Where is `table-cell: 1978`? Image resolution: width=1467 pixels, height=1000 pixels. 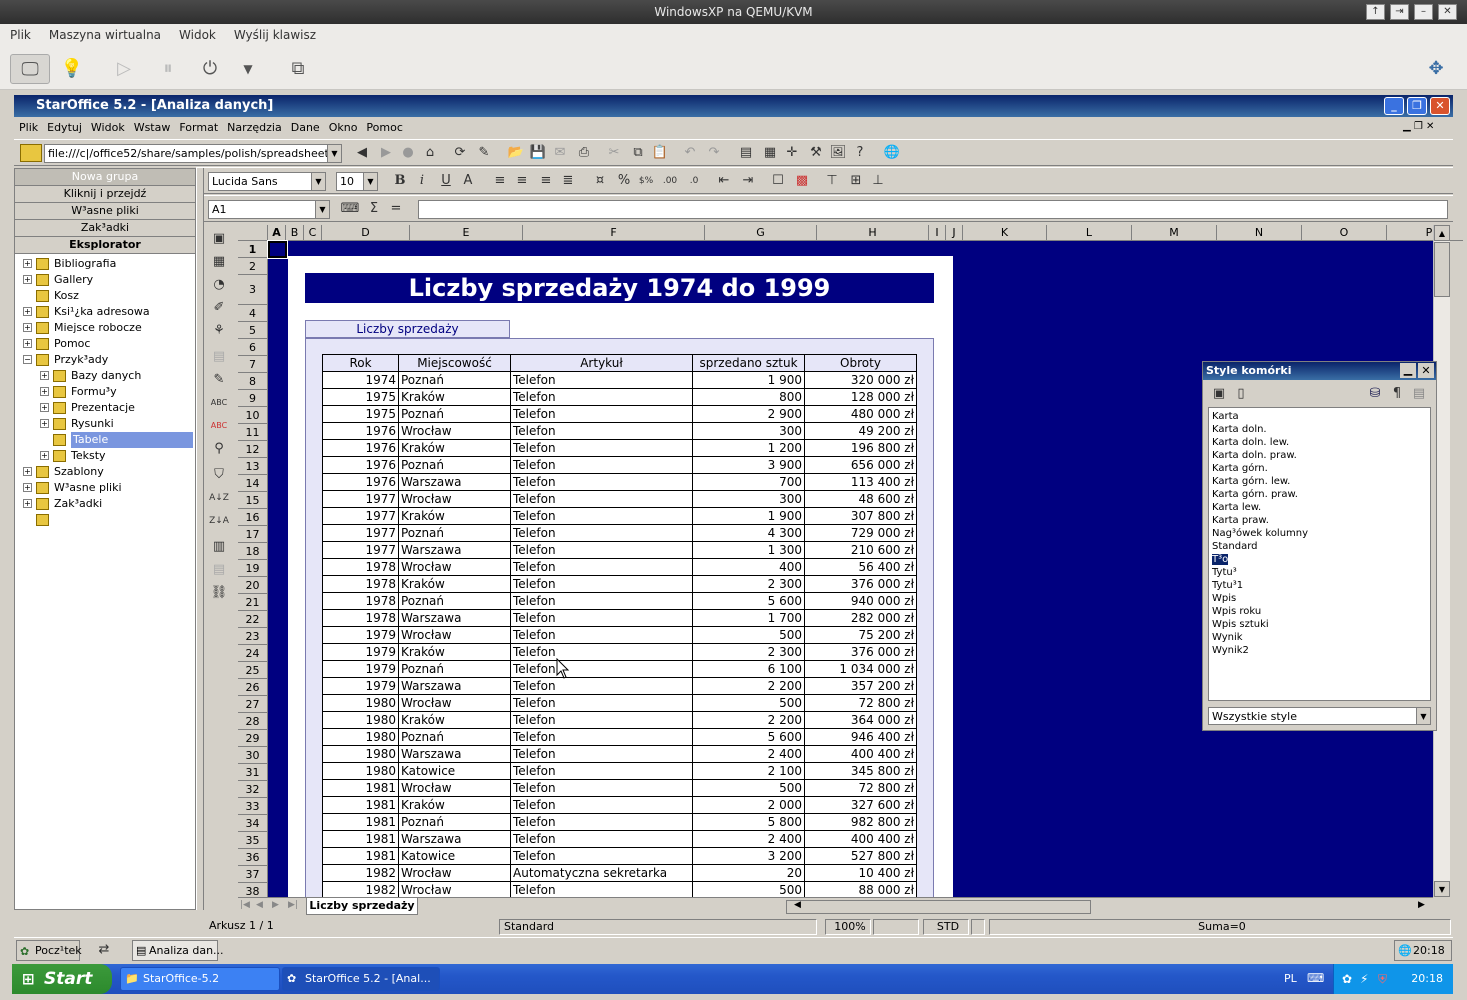 table-cell: 1978 is located at coordinates (360, 567).